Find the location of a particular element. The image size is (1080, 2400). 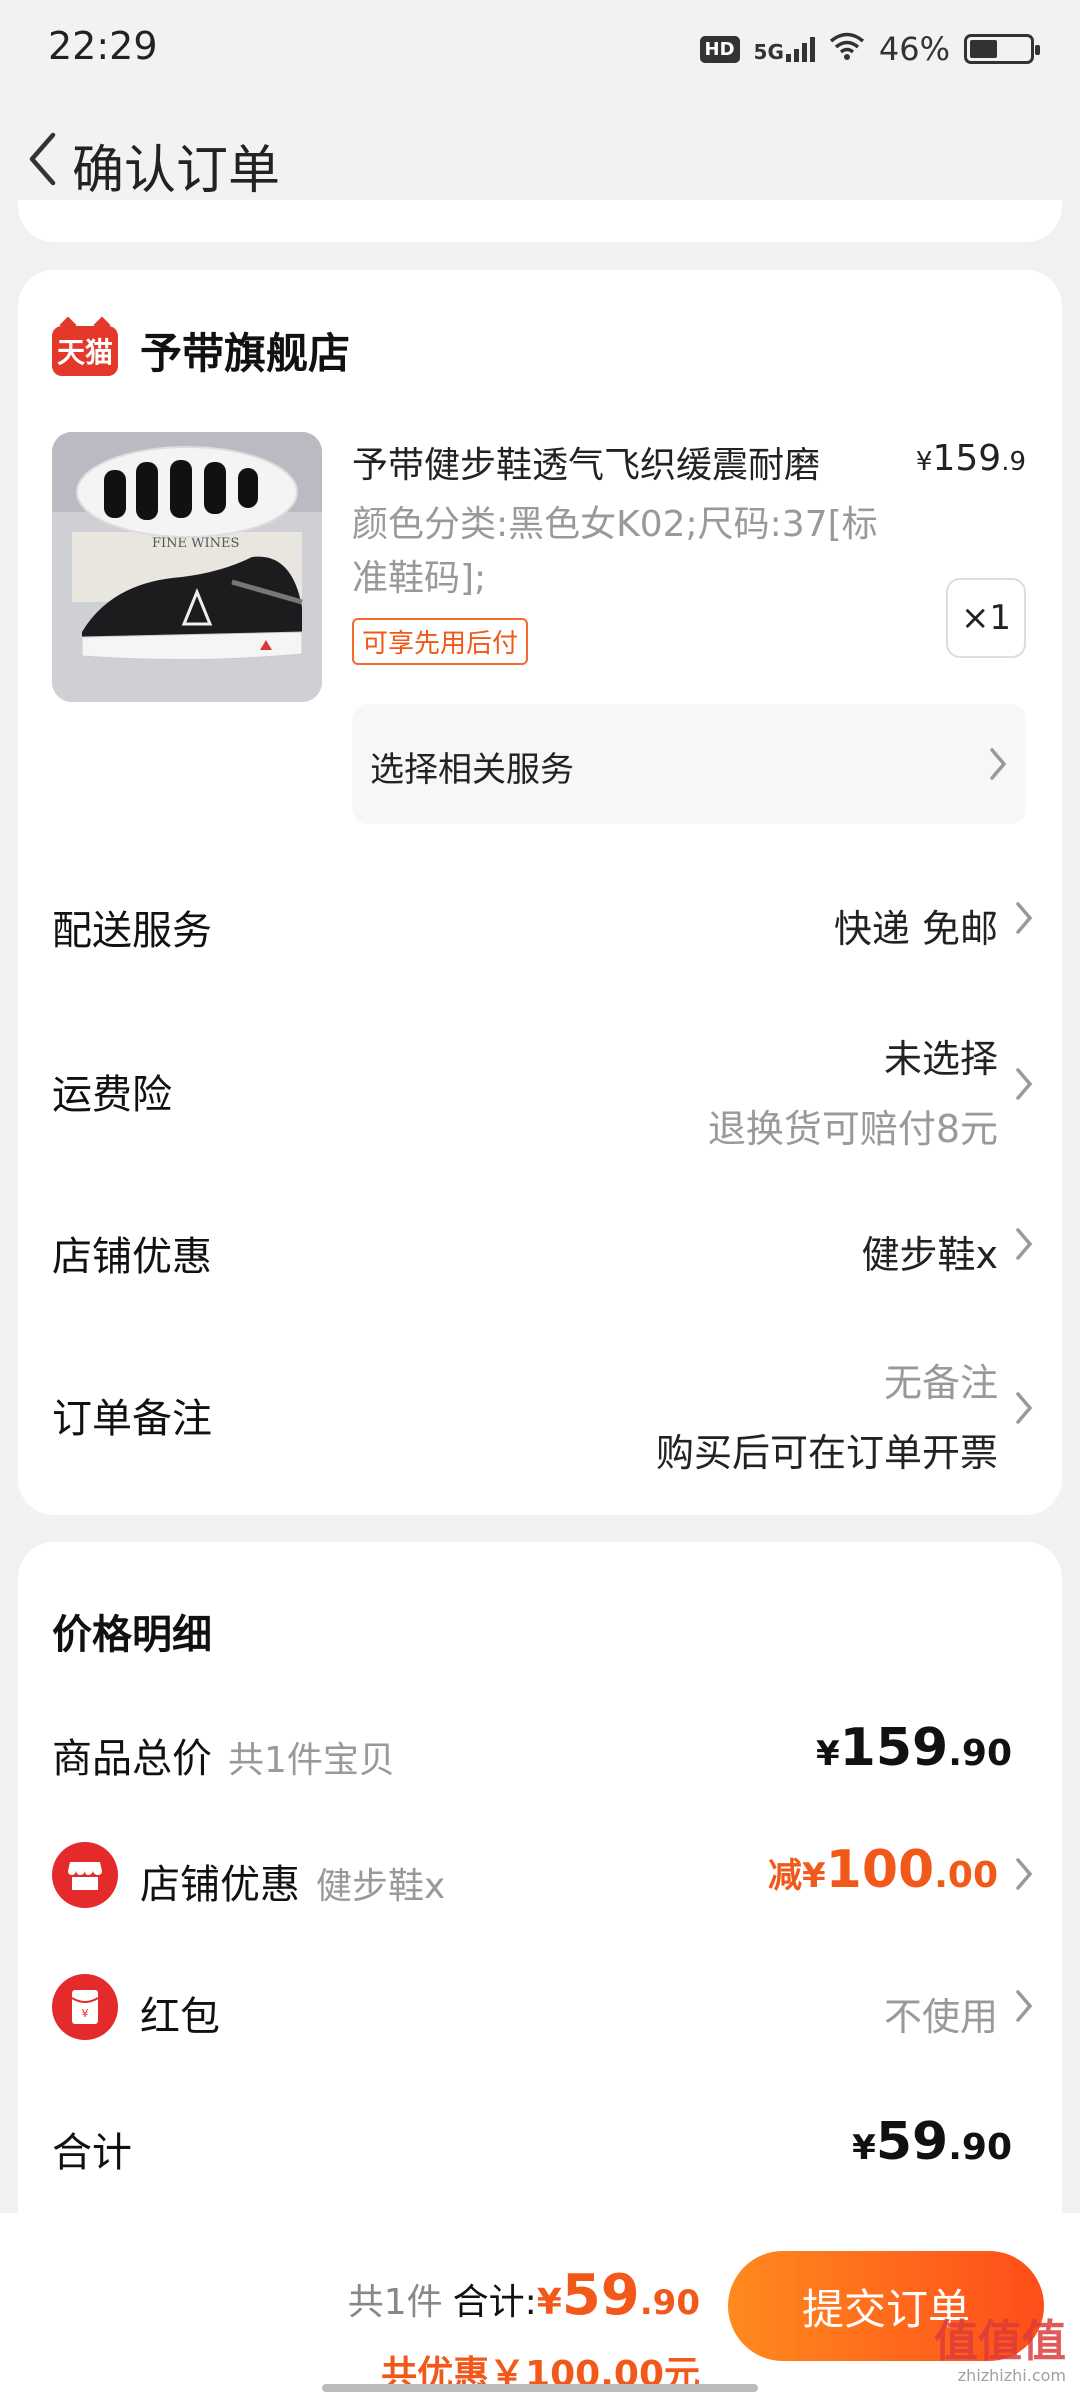

insurance-value: 未选择 is located at coordinates (940, 1059).